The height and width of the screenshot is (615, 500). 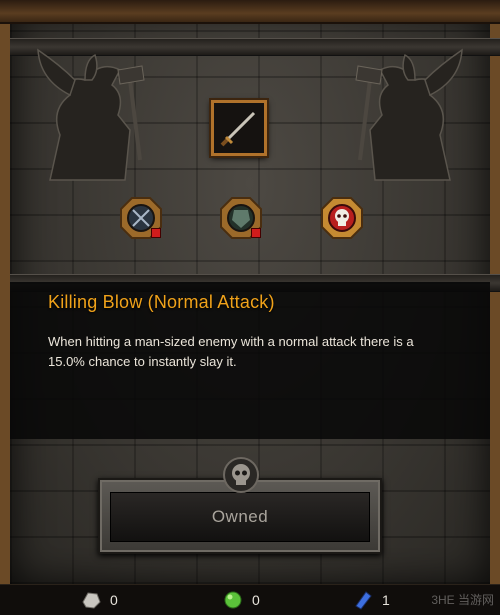 I want to click on resource-bar: 0 0 1 3HE 当游网, so click(x=250, y=599).